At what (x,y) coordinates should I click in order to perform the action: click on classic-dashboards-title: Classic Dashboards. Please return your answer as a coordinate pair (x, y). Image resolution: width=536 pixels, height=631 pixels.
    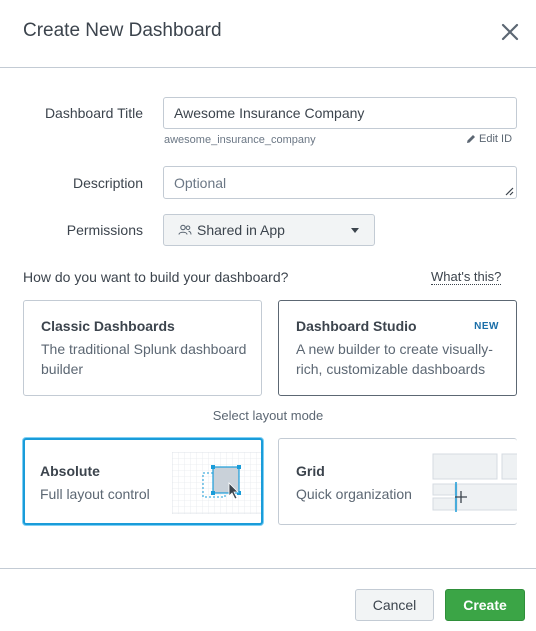
    Looking at the image, I should click on (108, 326).